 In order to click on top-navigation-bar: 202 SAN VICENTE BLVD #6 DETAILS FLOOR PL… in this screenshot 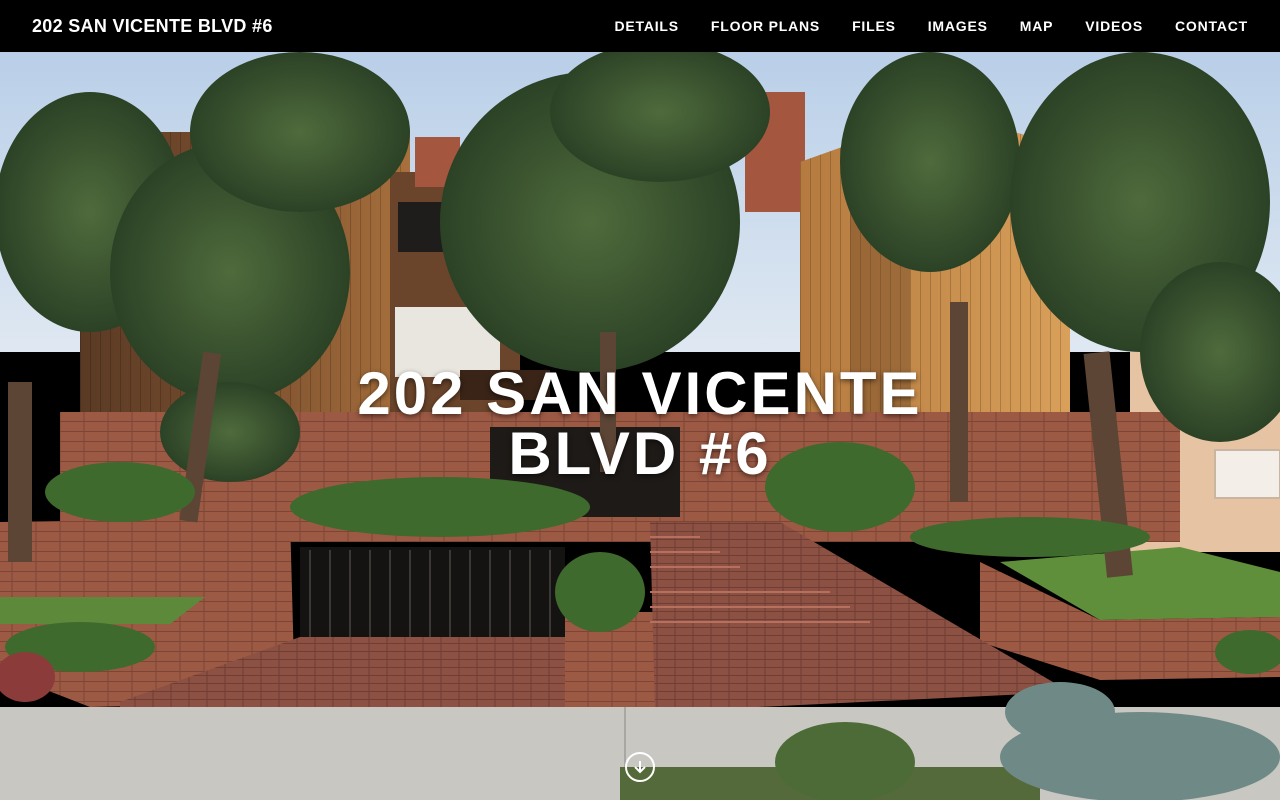, I will do `click(640, 26)`.